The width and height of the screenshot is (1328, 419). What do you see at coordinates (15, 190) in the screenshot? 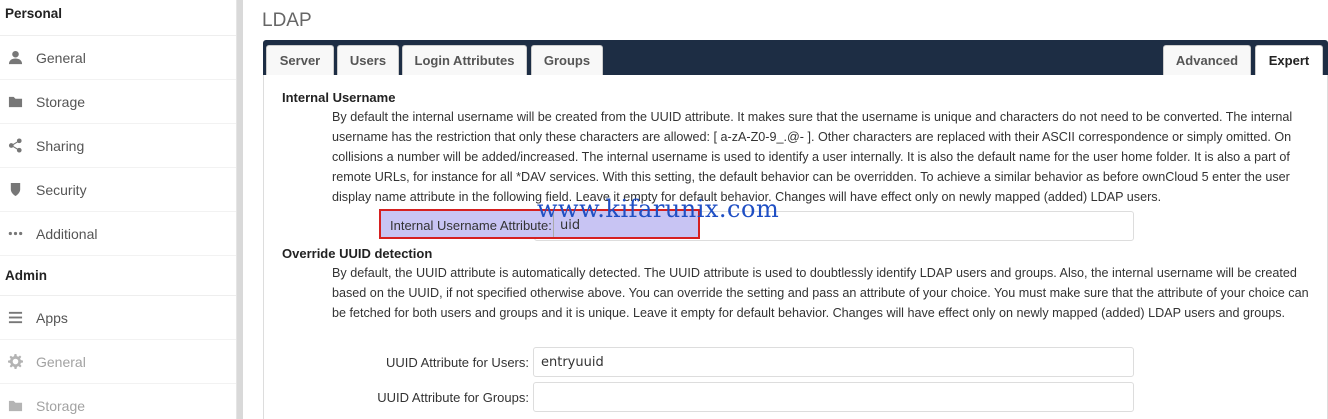
I see `shield-icon` at bounding box center [15, 190].